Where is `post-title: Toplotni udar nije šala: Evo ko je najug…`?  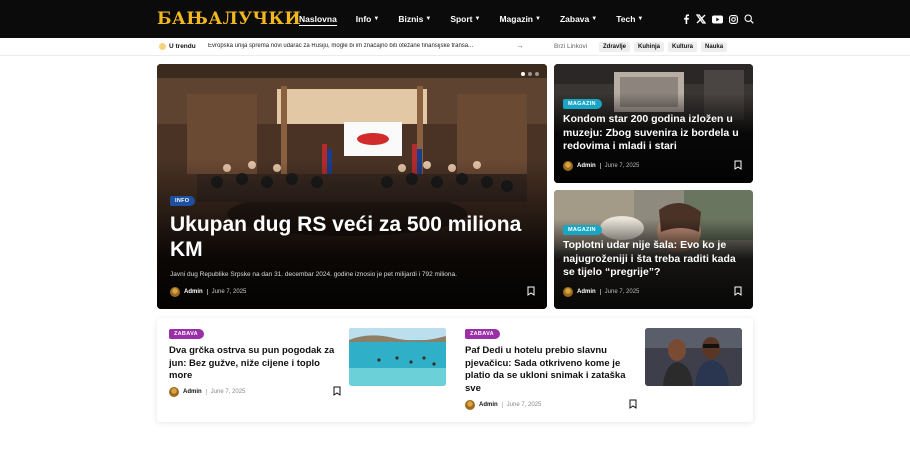
post-title: Toplotni udar nije šala: Evo ko je najug… is located at coordinates (654, 259).